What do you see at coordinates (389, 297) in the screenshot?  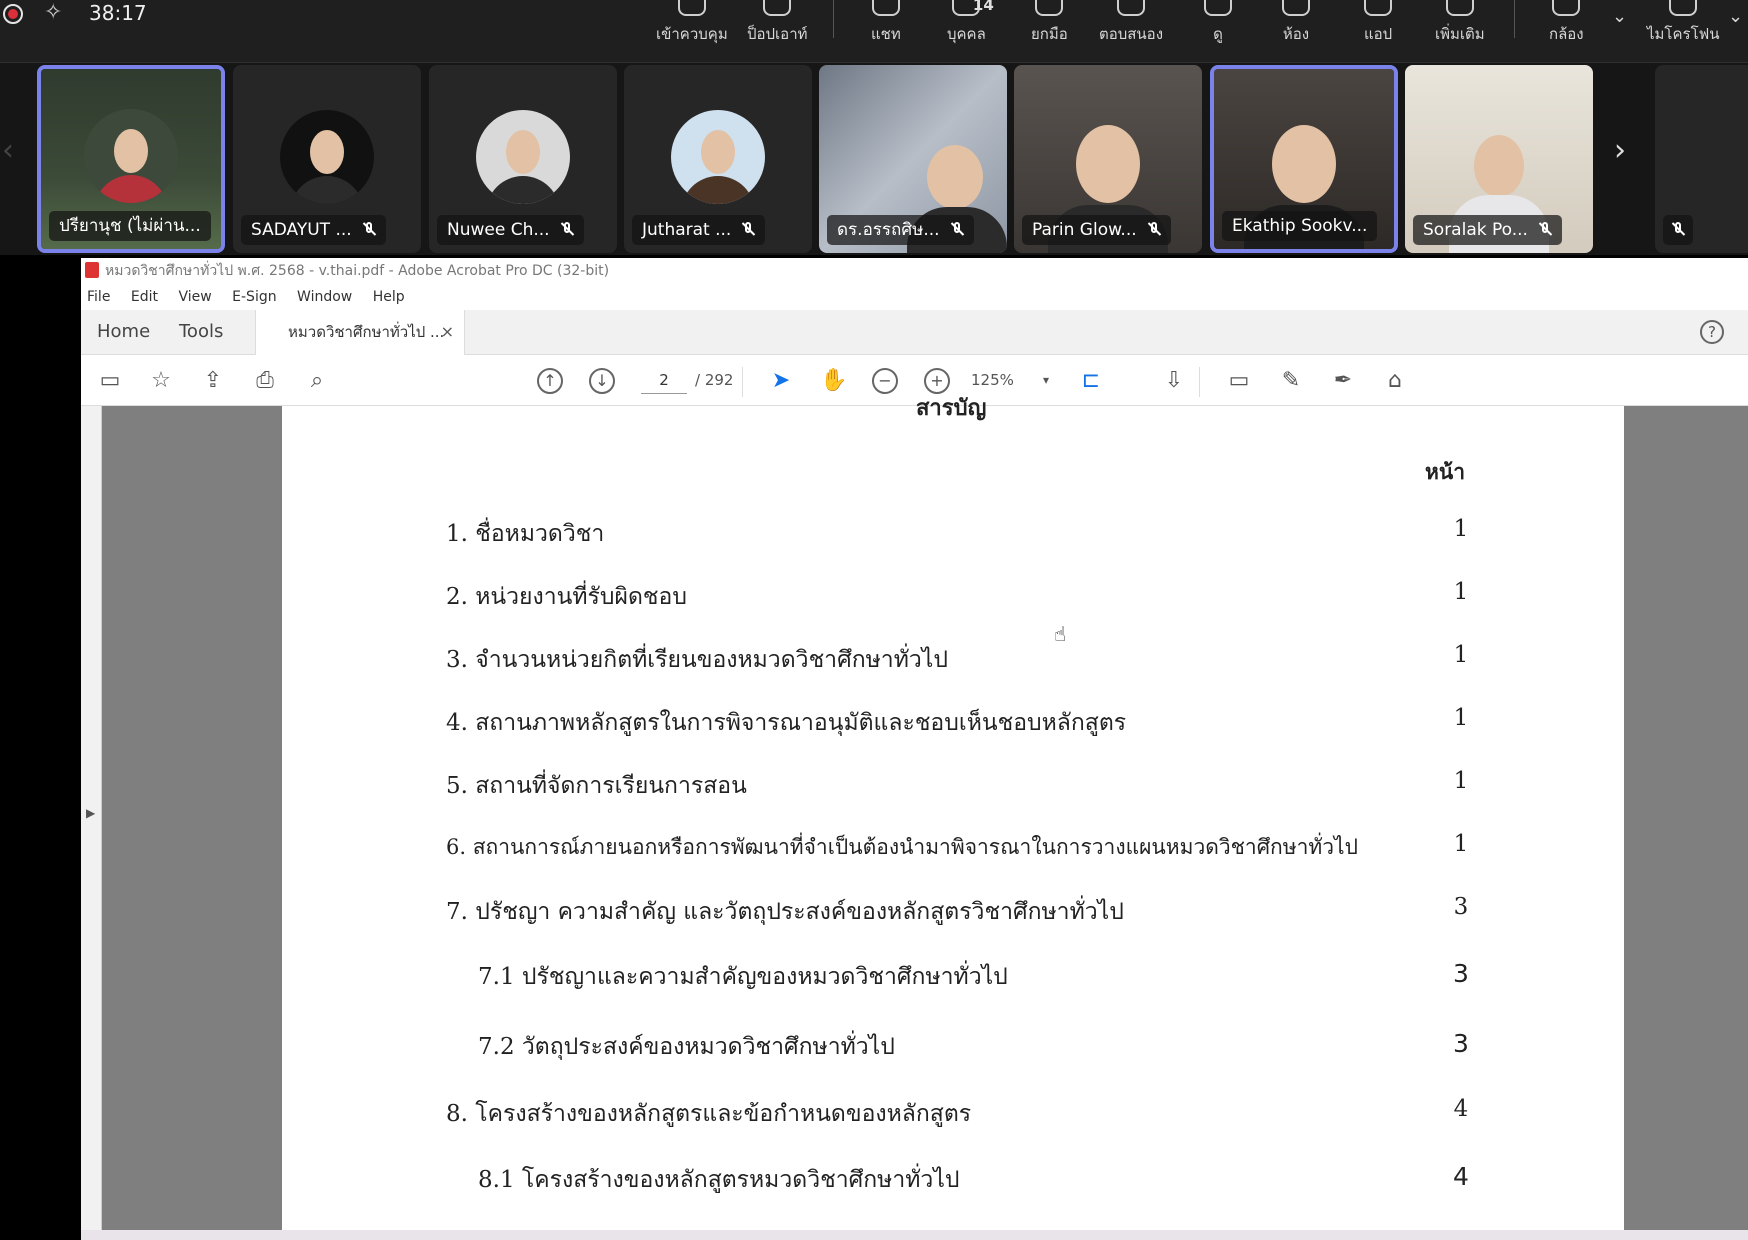 I see `menu-help: Help` at bounding box center [389, 297].